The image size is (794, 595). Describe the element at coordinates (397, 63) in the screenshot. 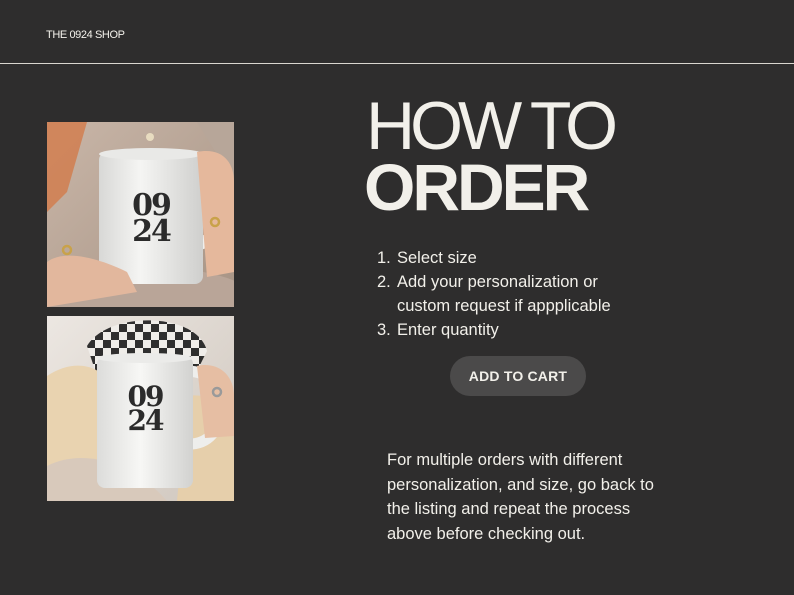

I see `header-divider` at that location.